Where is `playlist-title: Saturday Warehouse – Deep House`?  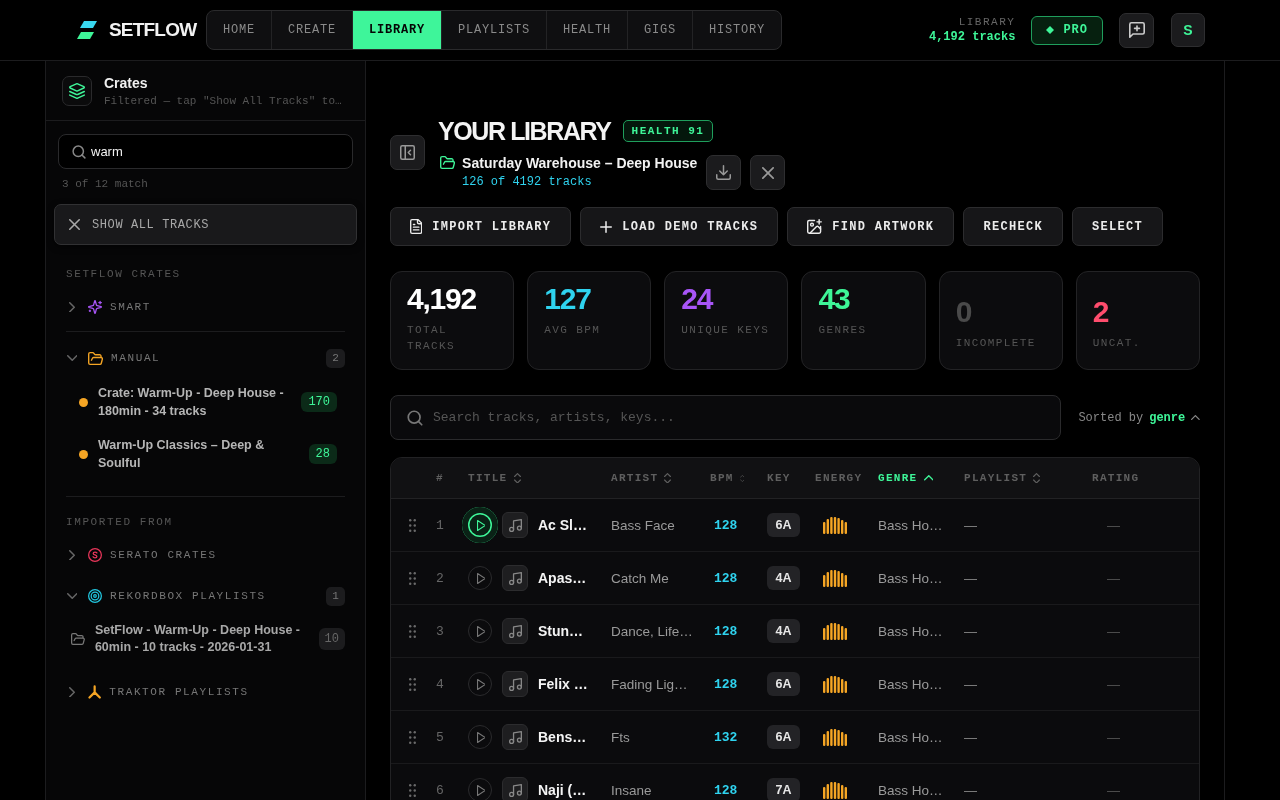 playlist-title: Saturday Warehouse – Deep House is located at coordinates (580, 162).